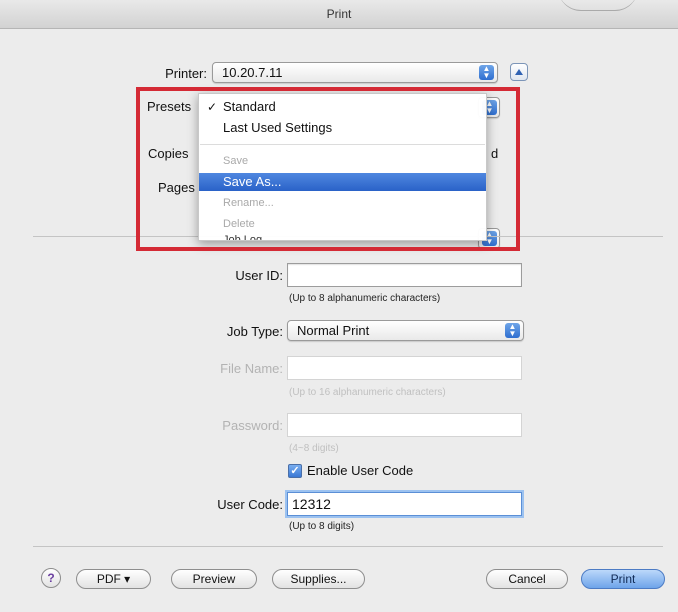  I want to click on job-type-label: Job Type:, so click(254, 331).